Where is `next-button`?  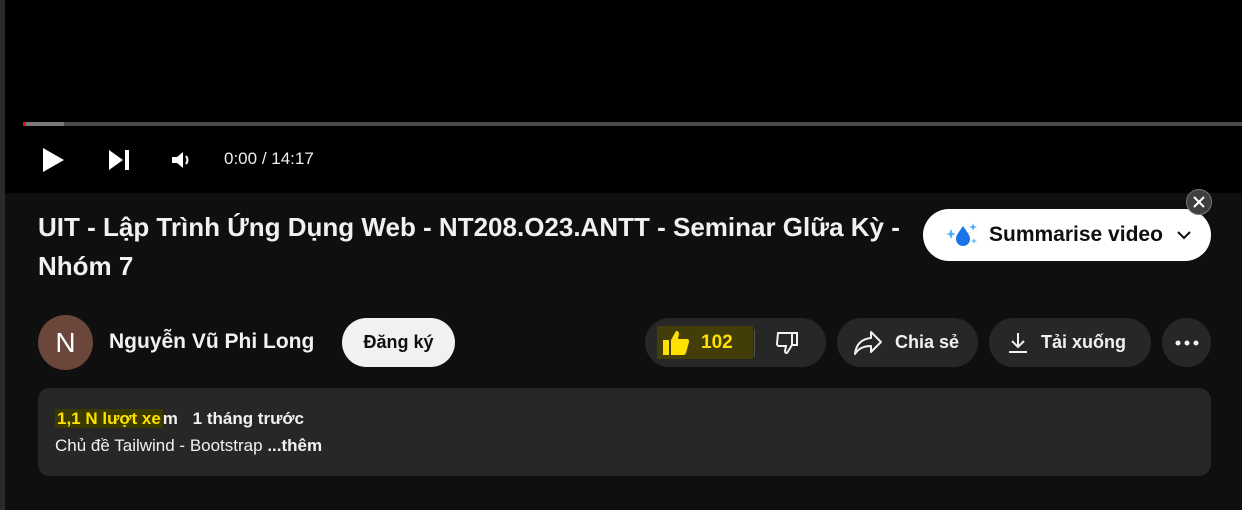
next-button is located at coordinates (119, 160).